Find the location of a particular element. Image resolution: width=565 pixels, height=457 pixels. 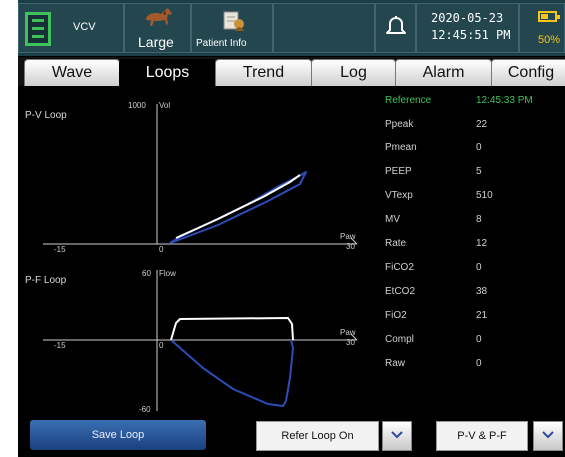

date-time-display: 2020-05-23 12:45:51 PM is located at coordinates (467, 28).